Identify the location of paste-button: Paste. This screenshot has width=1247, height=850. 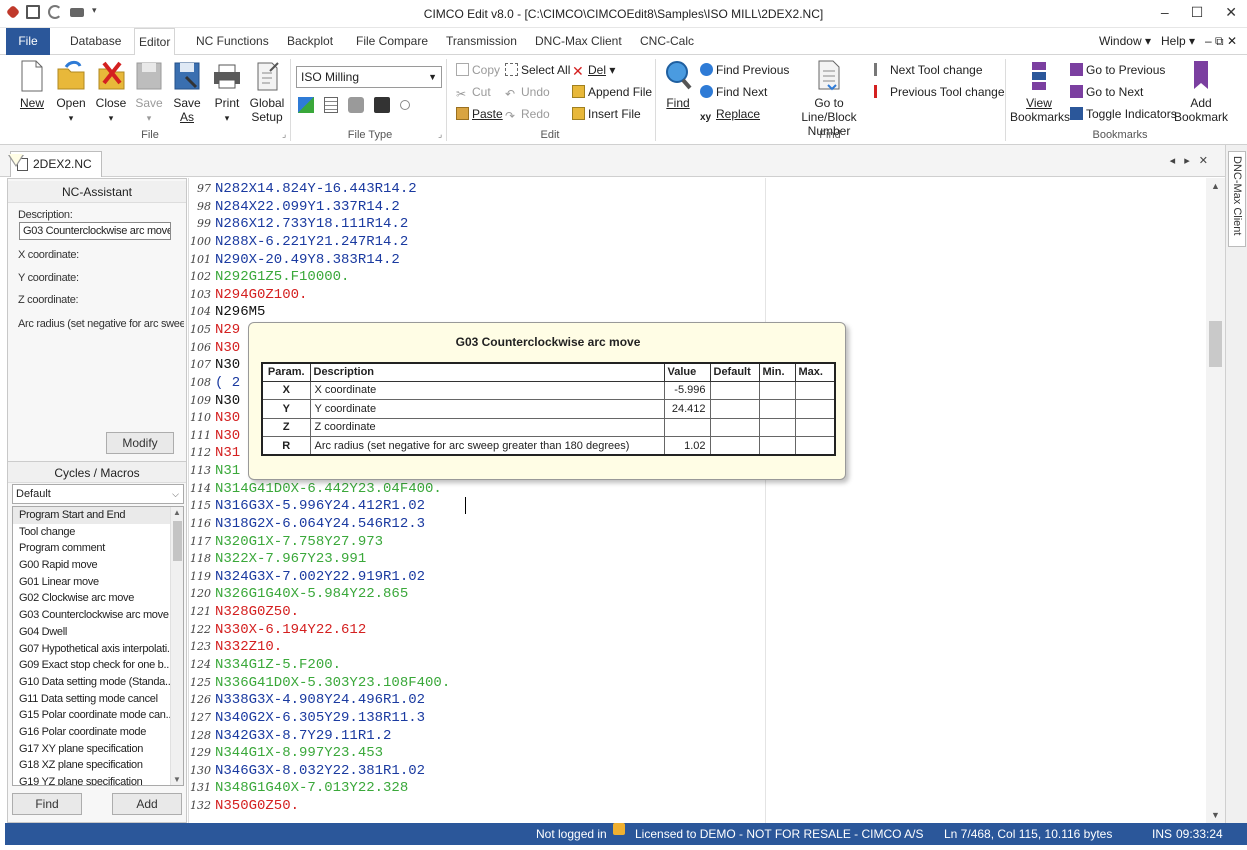
(479, 114).